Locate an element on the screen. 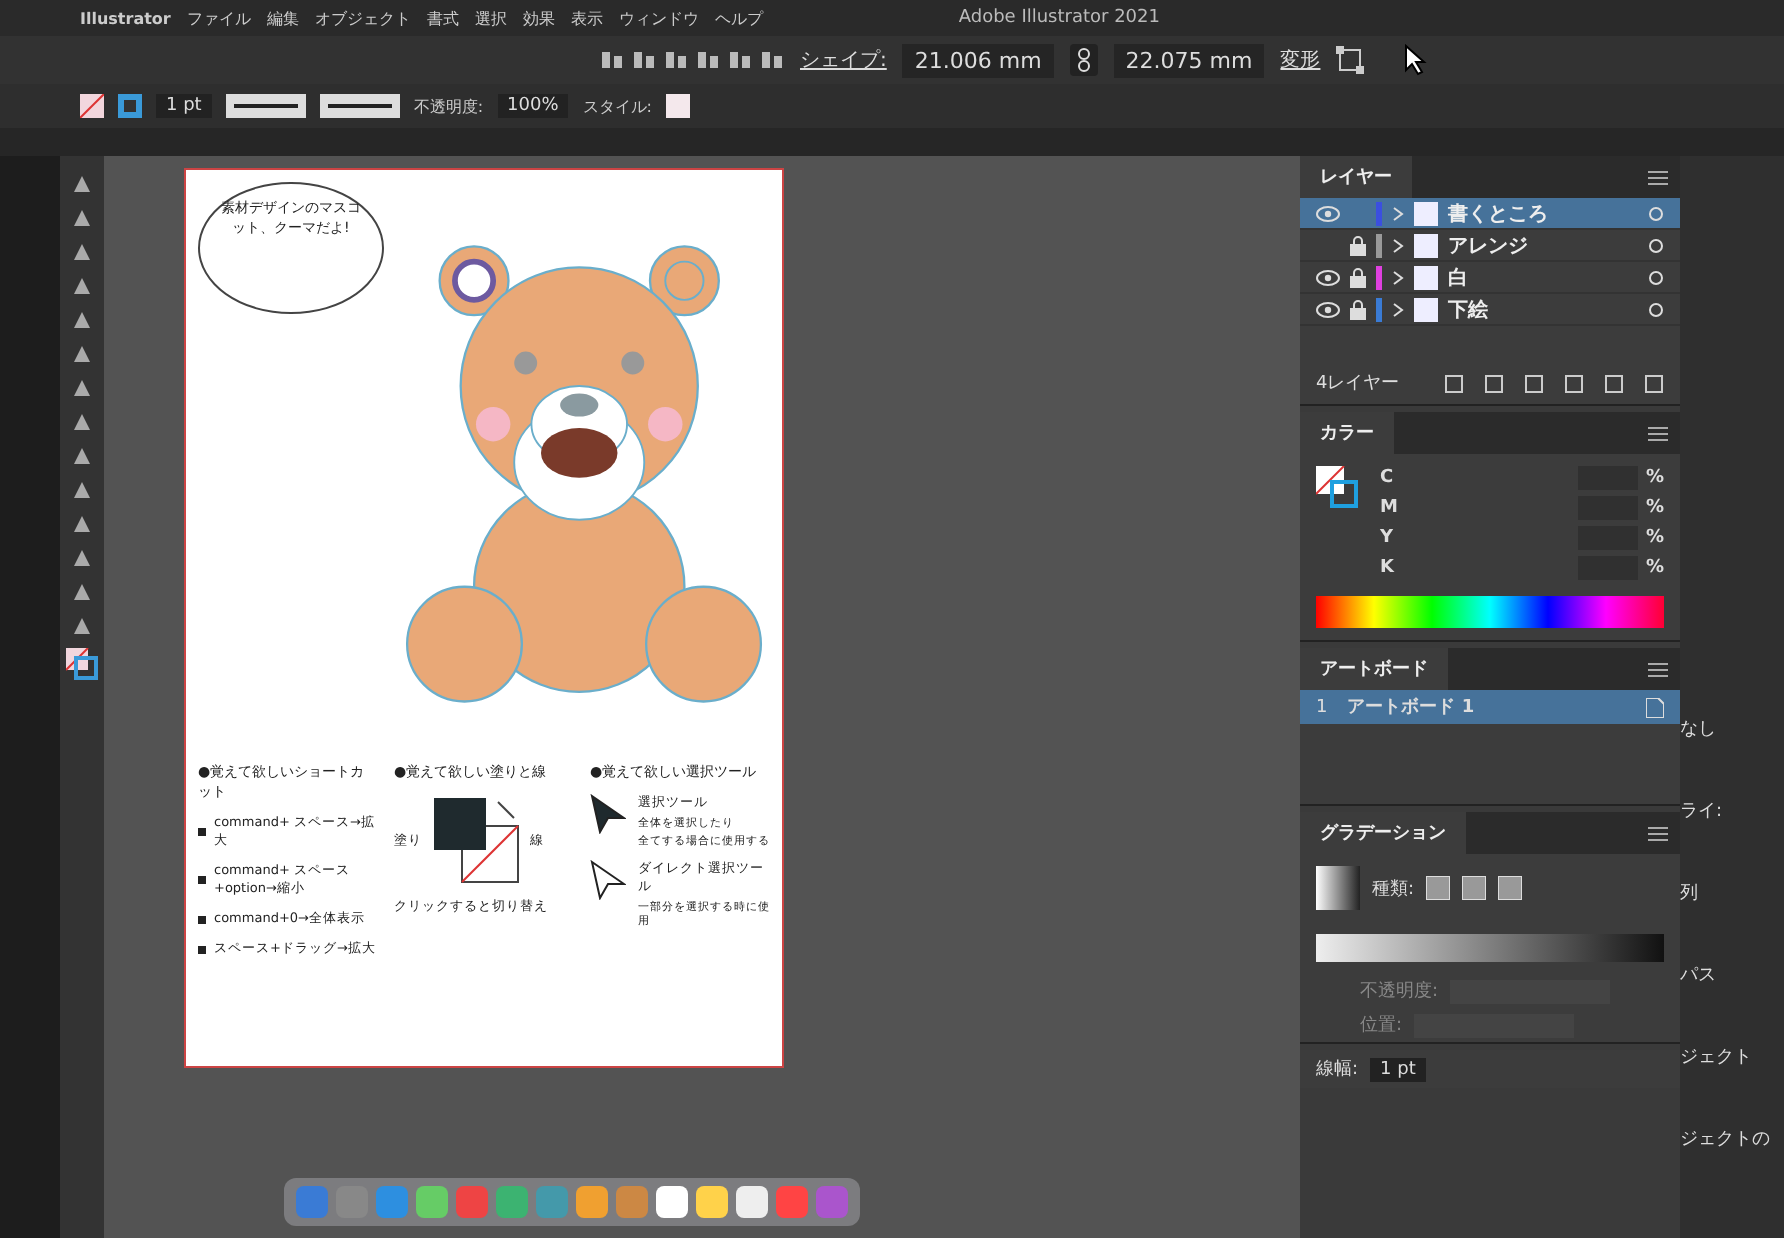 This screenshot has width=1784, height=1238. panel-text: パス is located at coordinates (1699, 976).